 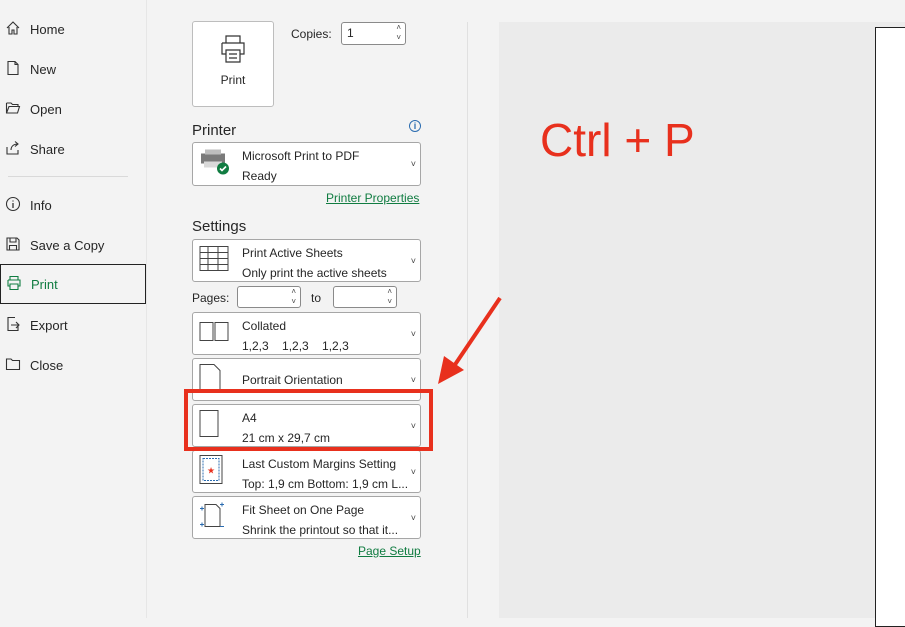 What do you see at coordinates (389, 551) in the screenshot?
I see `page-setup-link: Page Setup` at bounding box center [389, 551].